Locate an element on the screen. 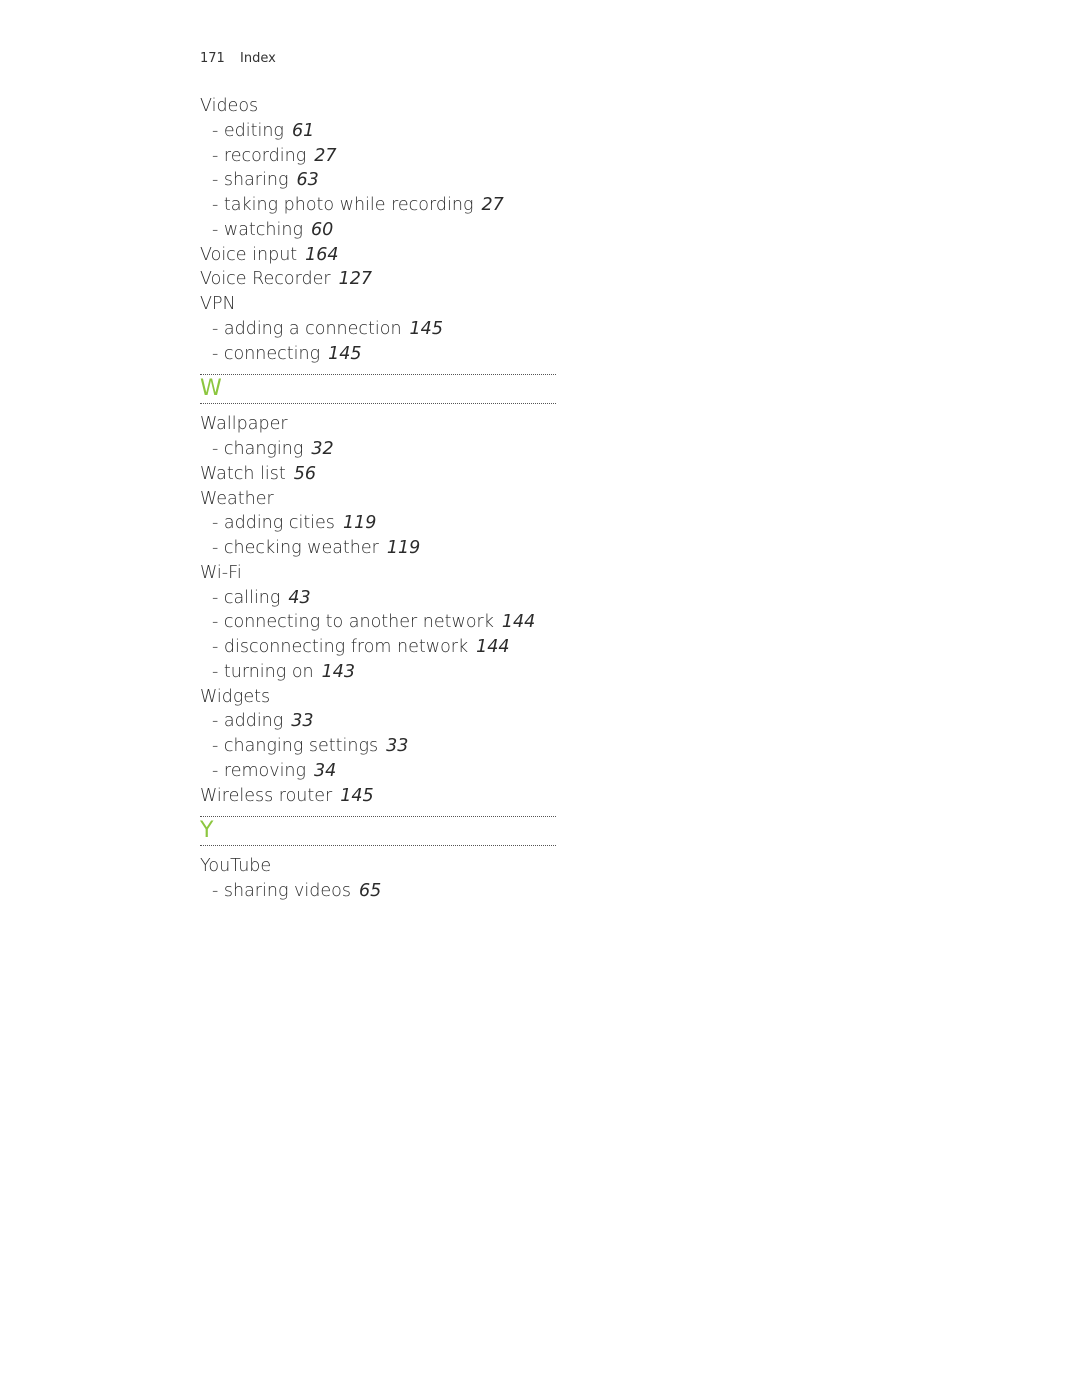 The height and width of the screenshot is (1397, 1080). index-subentry: - watching 60 is located at coordinates (378, 230).